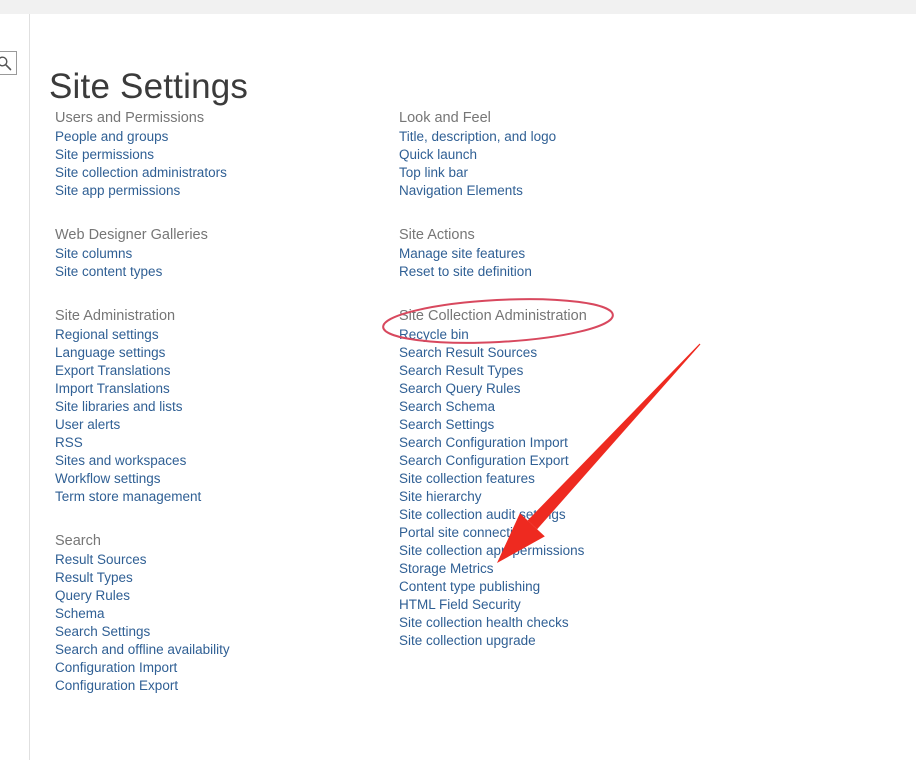 This screenshot has height=760, width=916. Describe the element at coordinates (94, 577) in the screenshot. I see `settings-link-result-types: Result Types` at that location.